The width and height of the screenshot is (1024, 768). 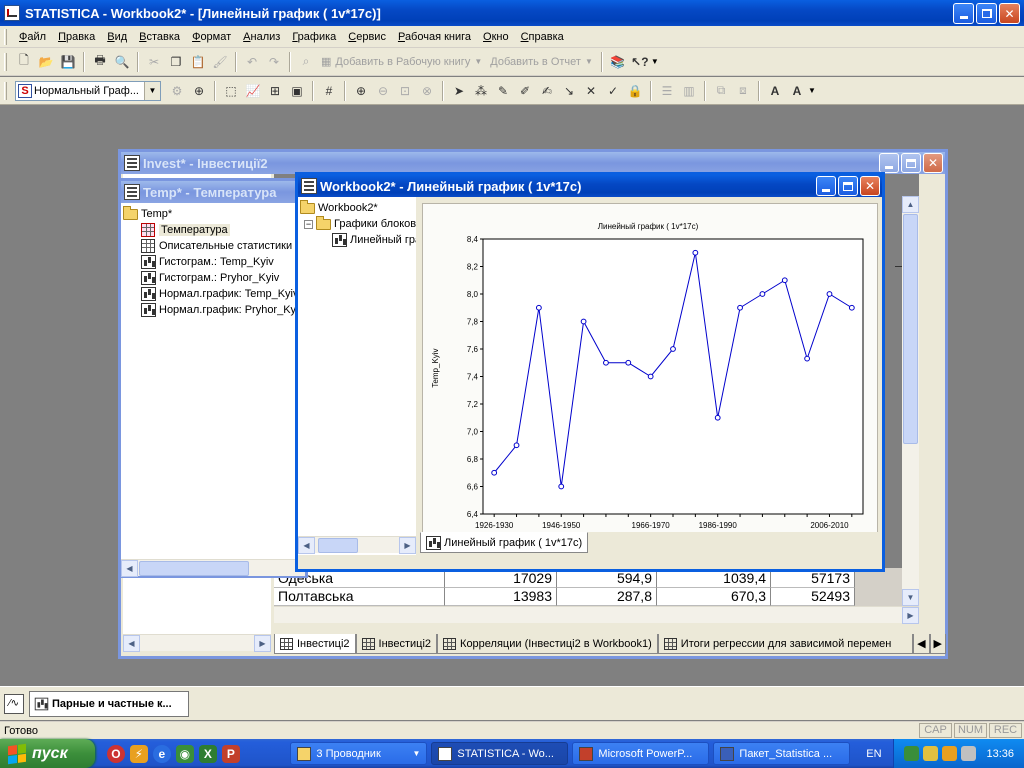 What do you see at coordinates (274, 62) in the screenshot?
I see `redo-button: ↷` at bounding box center [274, 62].